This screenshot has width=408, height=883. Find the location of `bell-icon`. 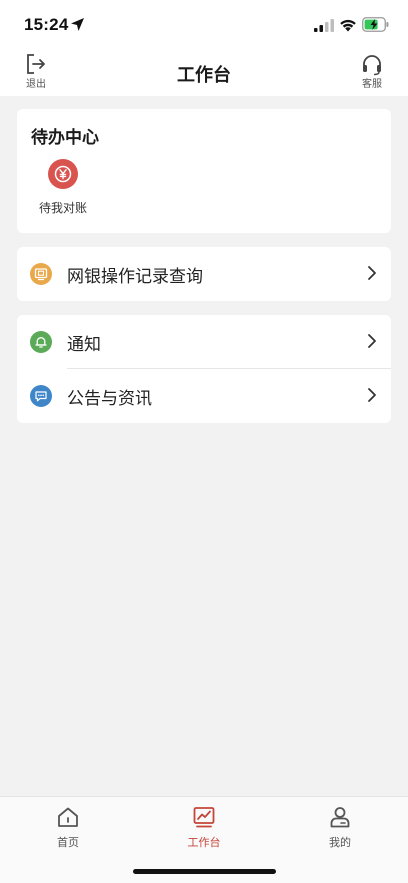

bell-icon is located at coordinates (41, 342).